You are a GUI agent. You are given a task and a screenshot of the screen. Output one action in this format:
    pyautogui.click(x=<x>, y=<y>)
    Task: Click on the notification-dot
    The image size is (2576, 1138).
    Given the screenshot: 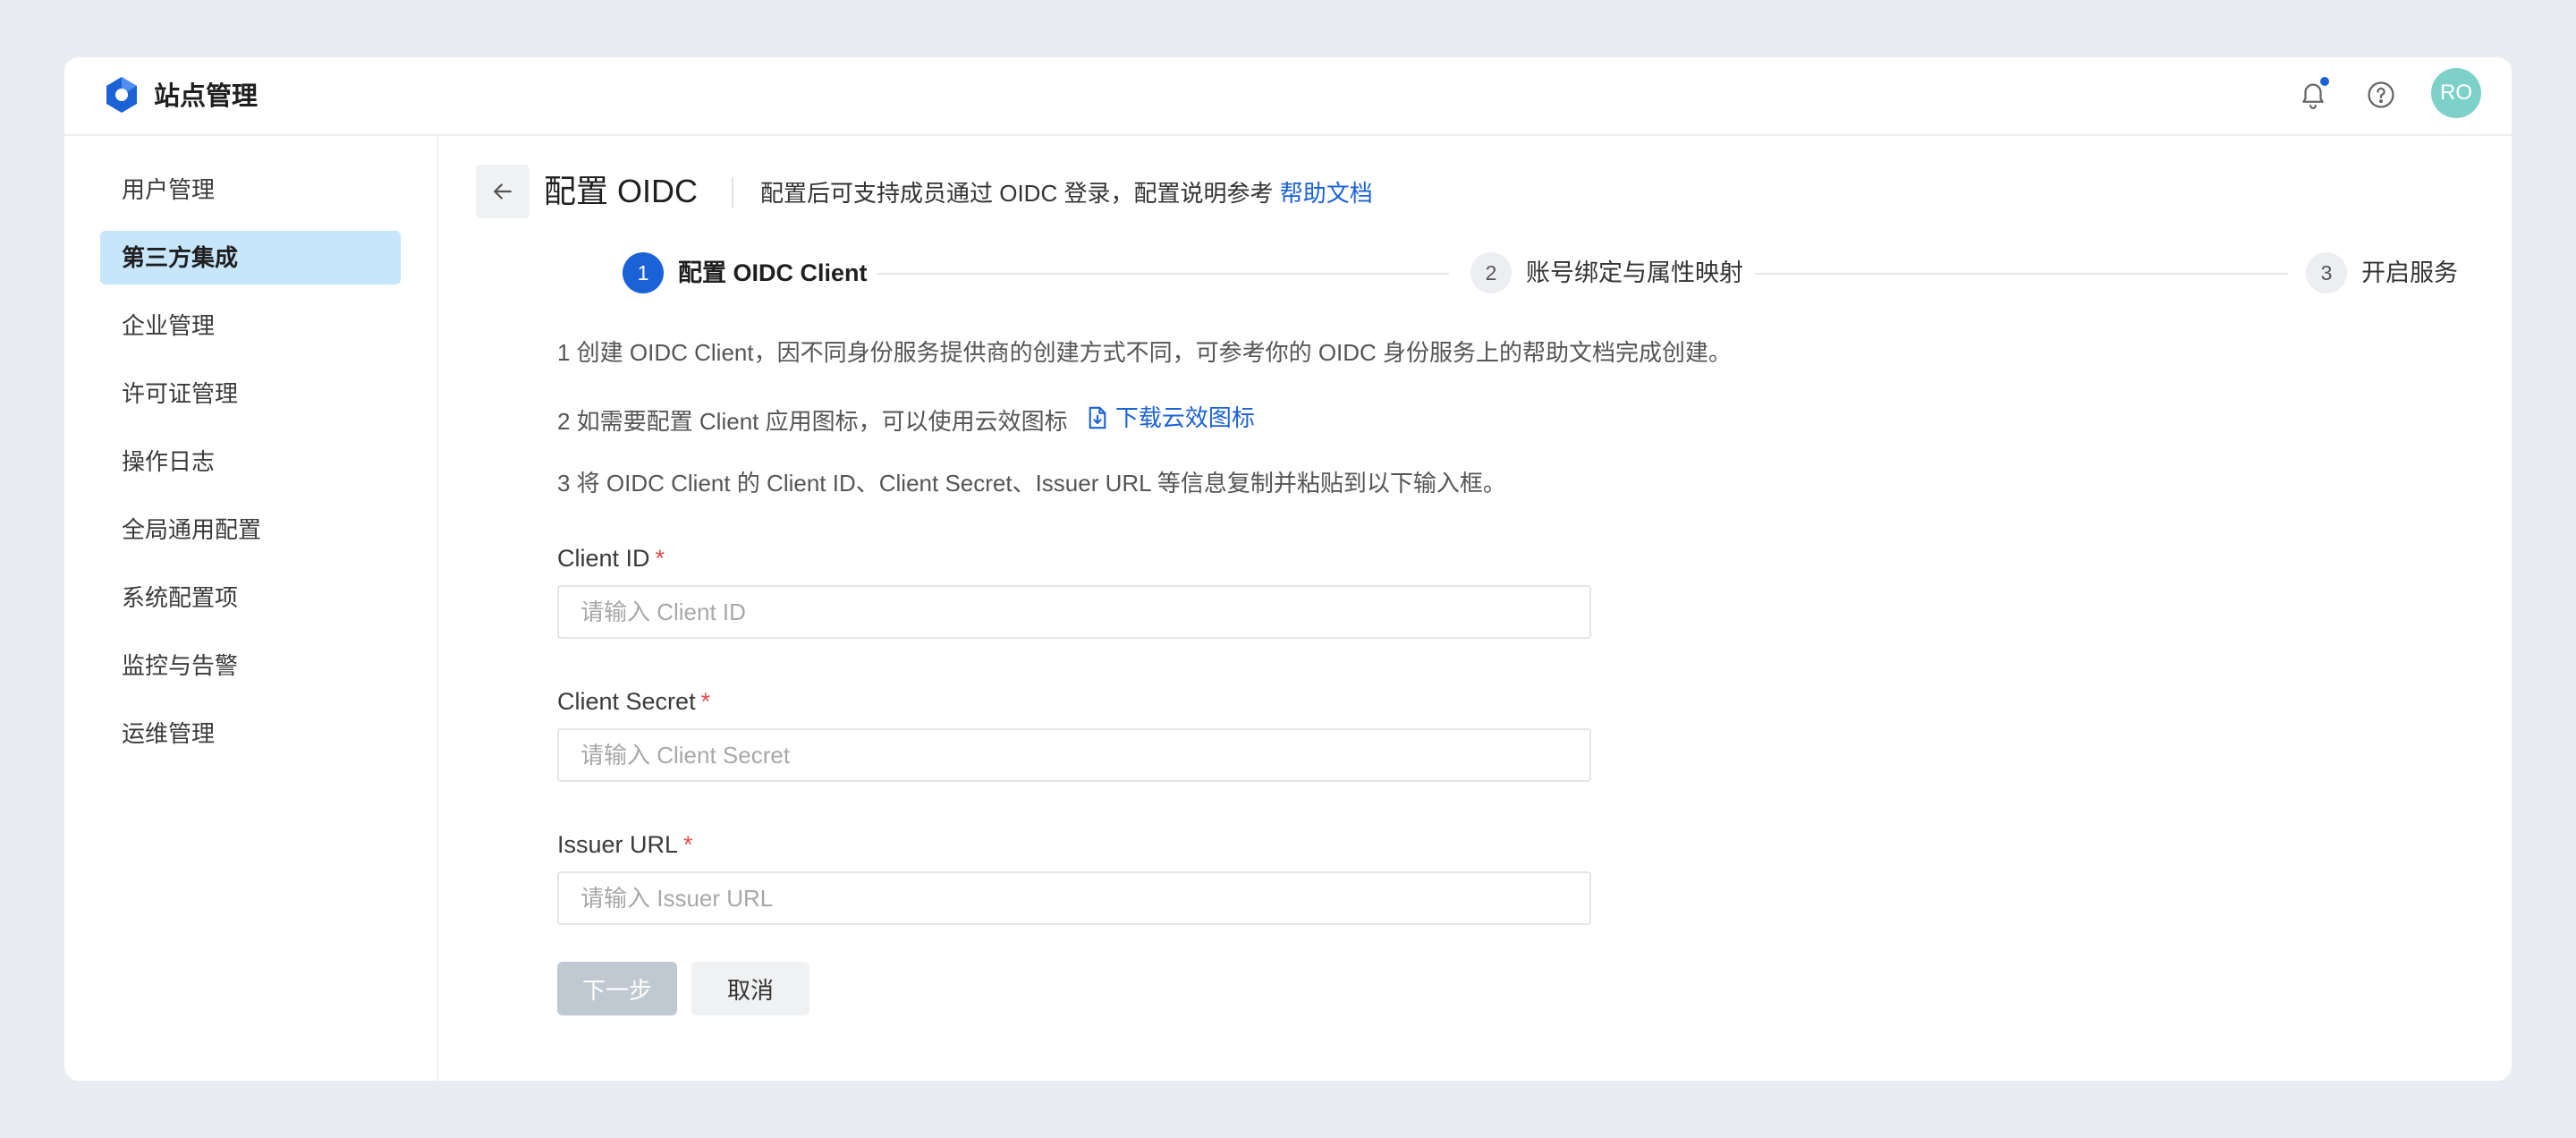 What is the action you would take?
    pyautogui.click(x=2324, y=81)
    